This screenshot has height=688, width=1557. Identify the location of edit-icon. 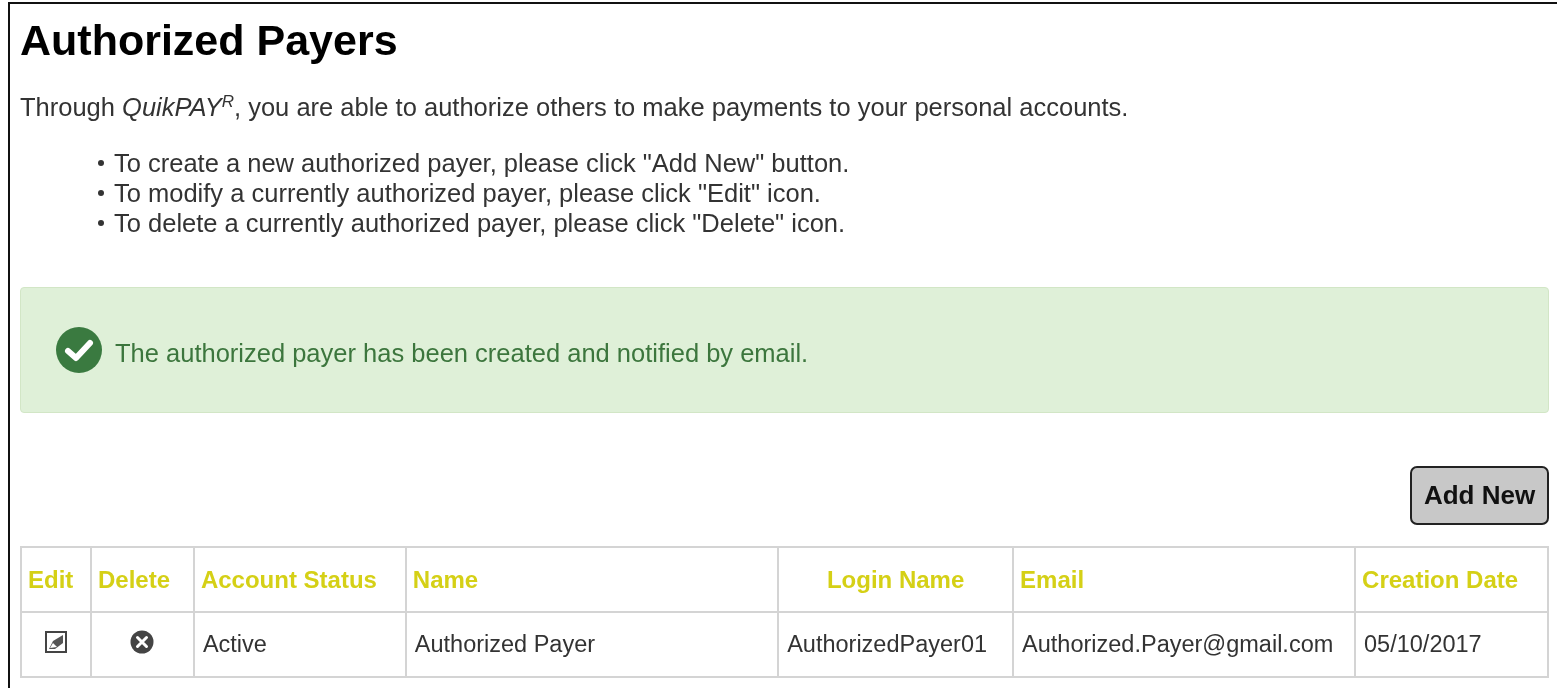
(55, 641).